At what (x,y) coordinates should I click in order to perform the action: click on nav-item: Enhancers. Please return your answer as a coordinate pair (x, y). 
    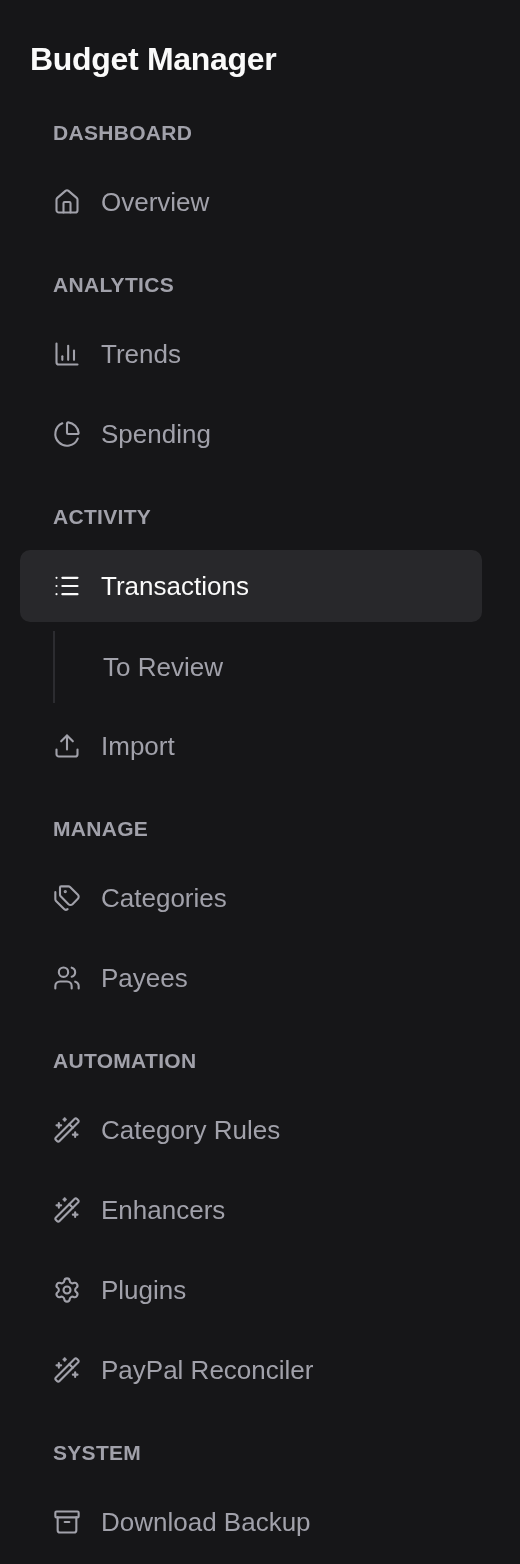
    Looking at the image, I should click on (251, 1210).